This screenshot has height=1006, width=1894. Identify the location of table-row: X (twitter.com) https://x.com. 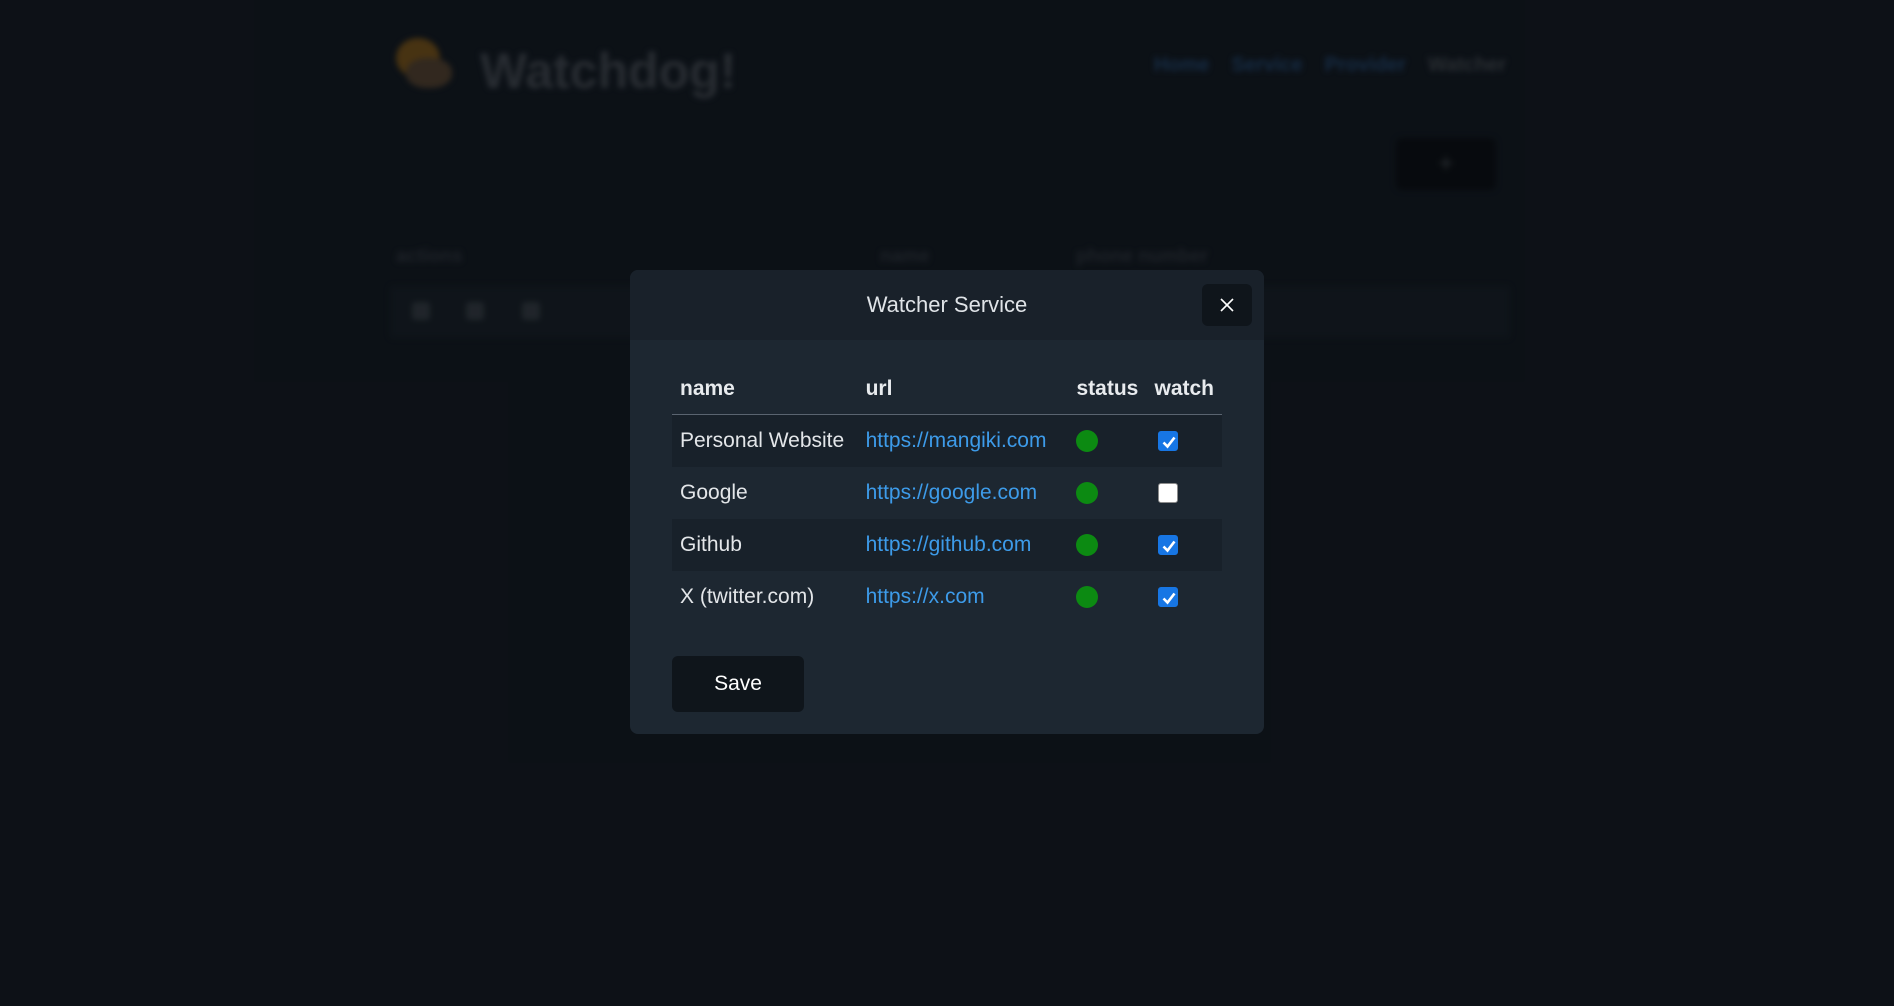
(947, 597).